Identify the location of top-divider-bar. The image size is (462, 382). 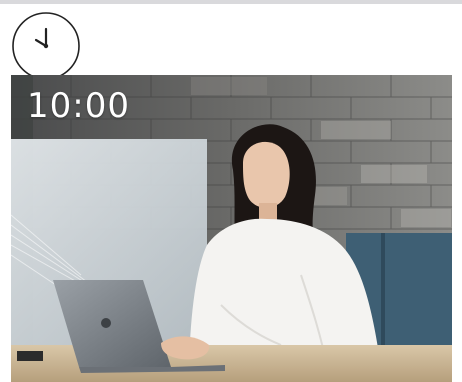
(231, 2).